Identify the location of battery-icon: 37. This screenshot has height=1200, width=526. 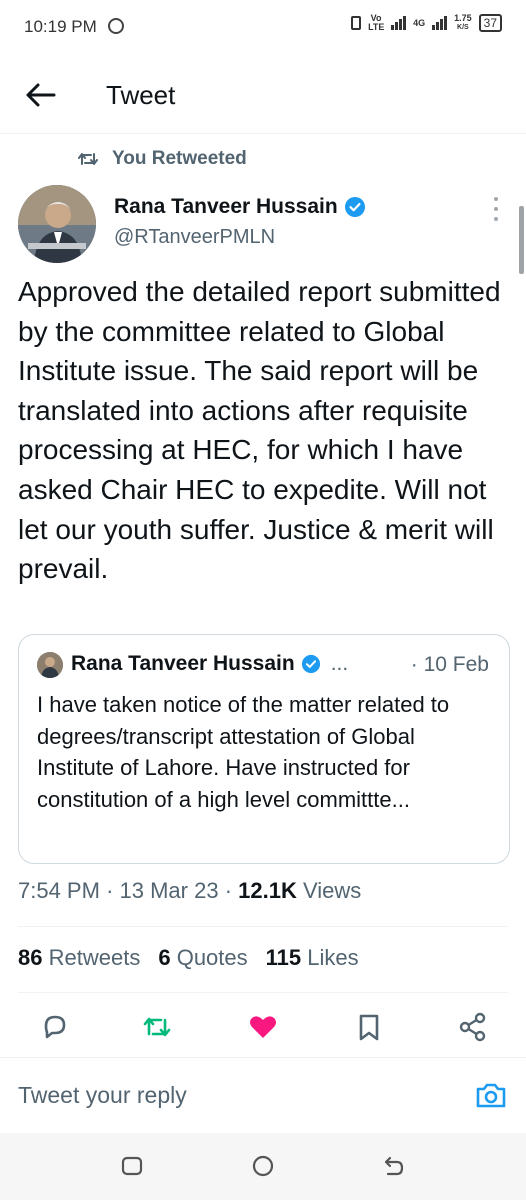
(490, 23).